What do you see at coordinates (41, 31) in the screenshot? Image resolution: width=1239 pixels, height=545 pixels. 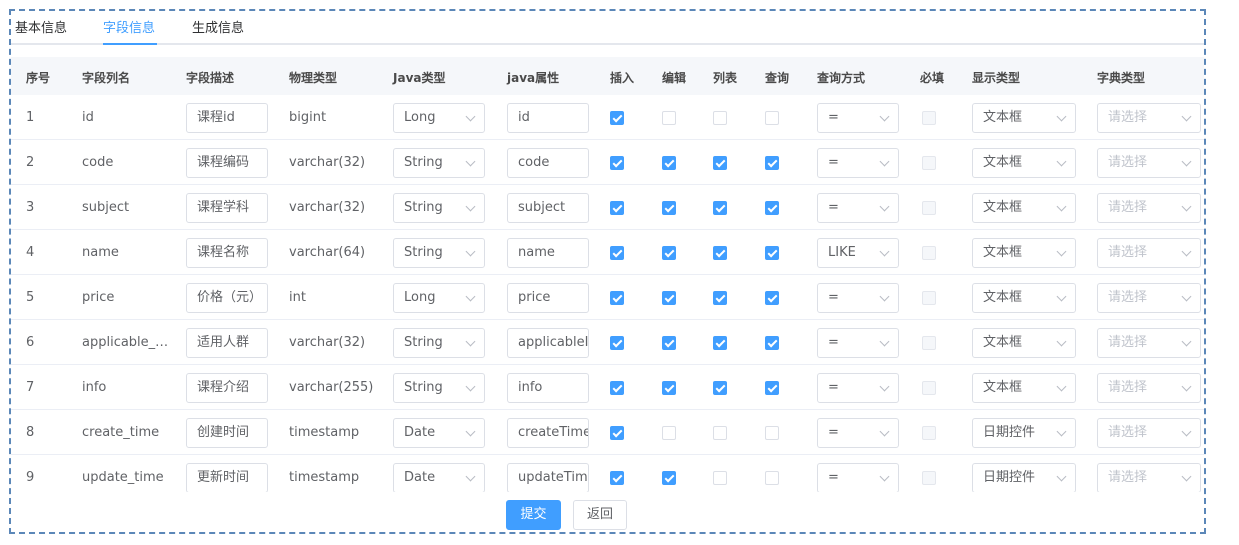 I see `tab-basic-info: 基本信息` at bounding box center [41, 31].